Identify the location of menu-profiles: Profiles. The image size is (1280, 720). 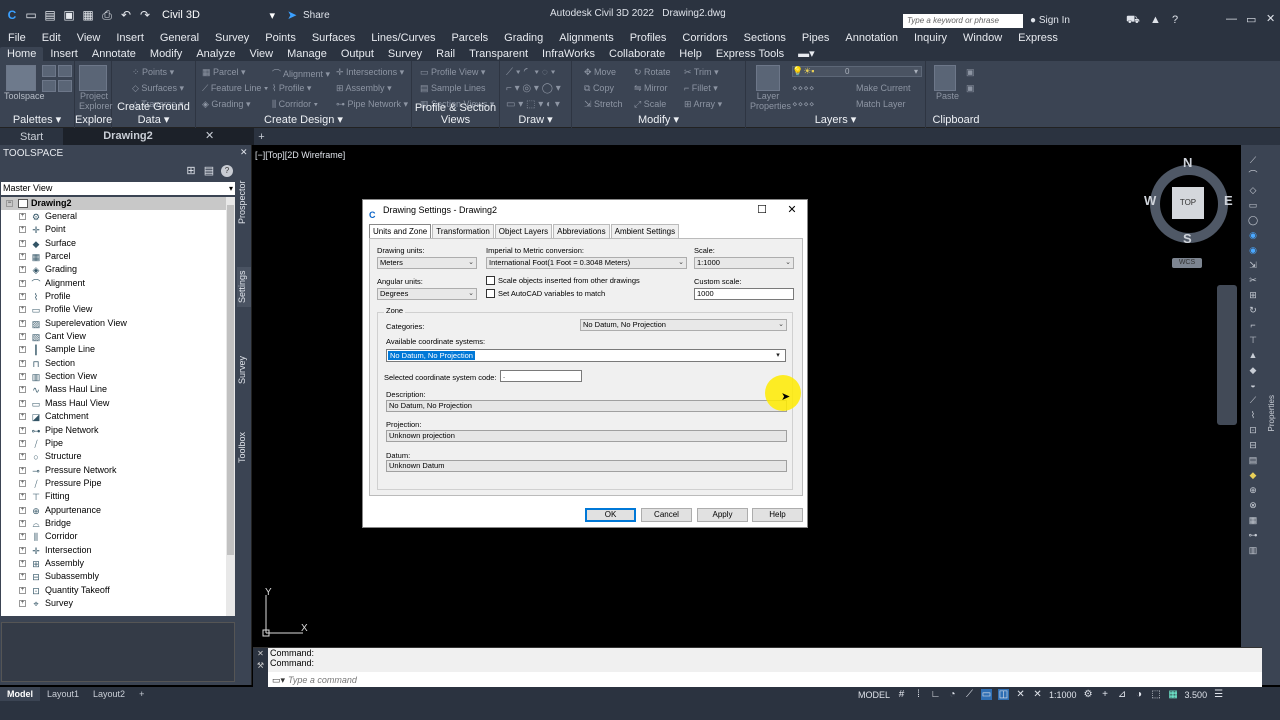
(648, 38).